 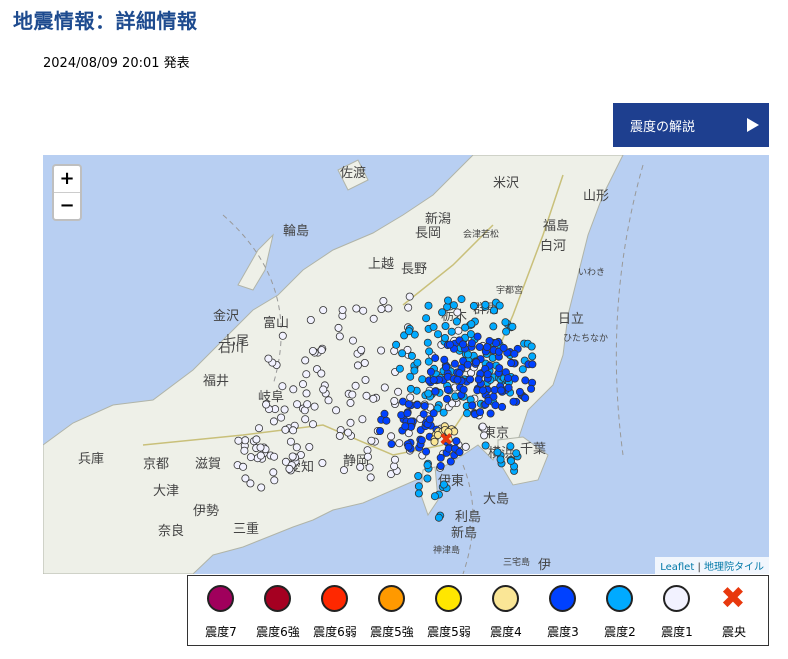 What do you see at coordinates (509, 290) in the screenshot?
I see `map-place-label: 宇都宮` at bounding box center [509, 290].